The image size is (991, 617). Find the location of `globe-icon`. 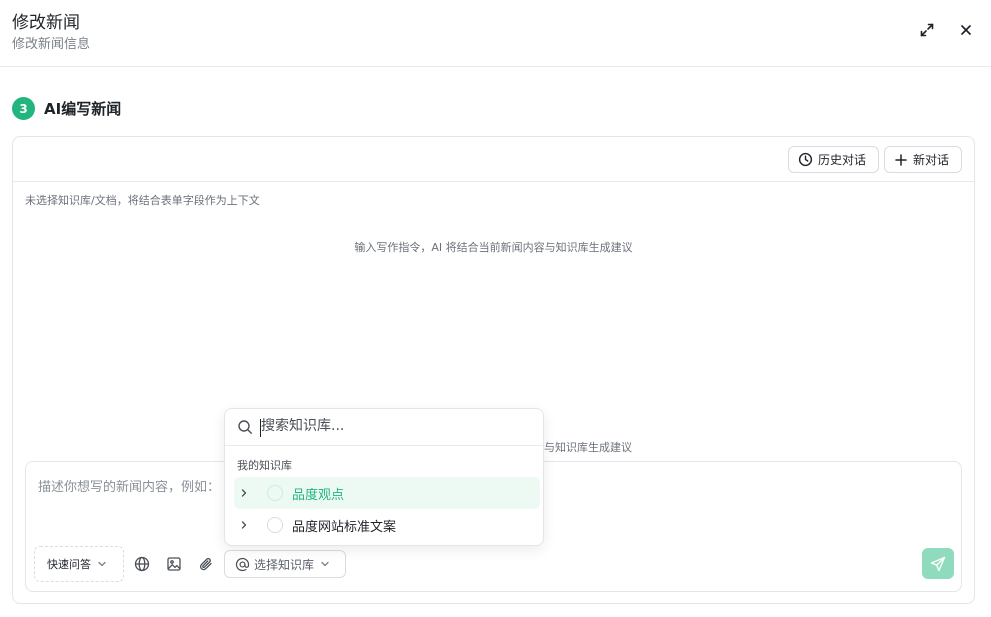

globe-icon is located at coordinates (142, 564).